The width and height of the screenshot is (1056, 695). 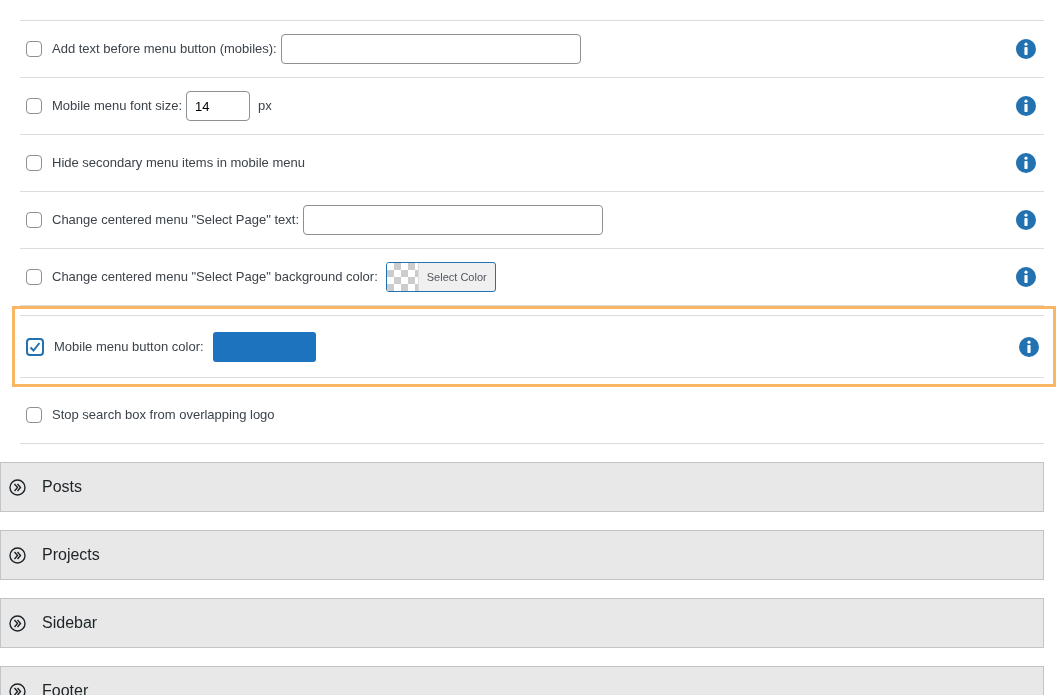 I want to click on number-field: 14, so click(x=218, y=106).